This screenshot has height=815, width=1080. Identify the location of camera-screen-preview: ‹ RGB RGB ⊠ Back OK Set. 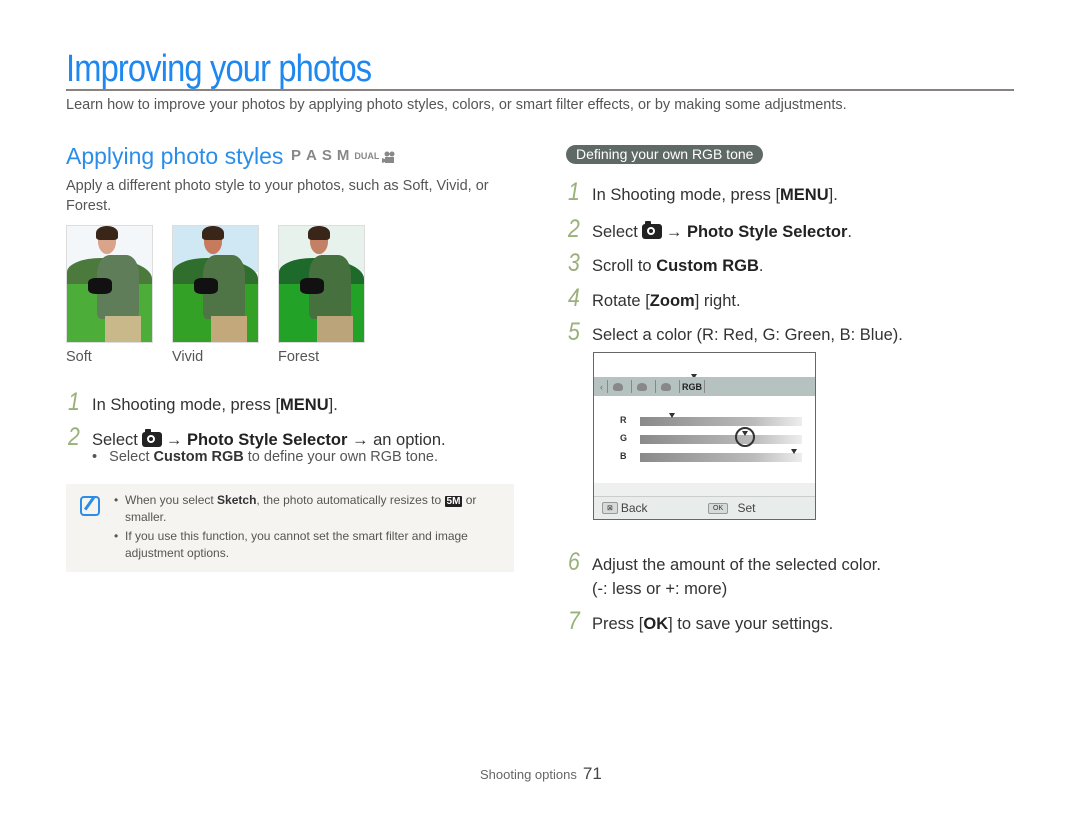
(704, 436).